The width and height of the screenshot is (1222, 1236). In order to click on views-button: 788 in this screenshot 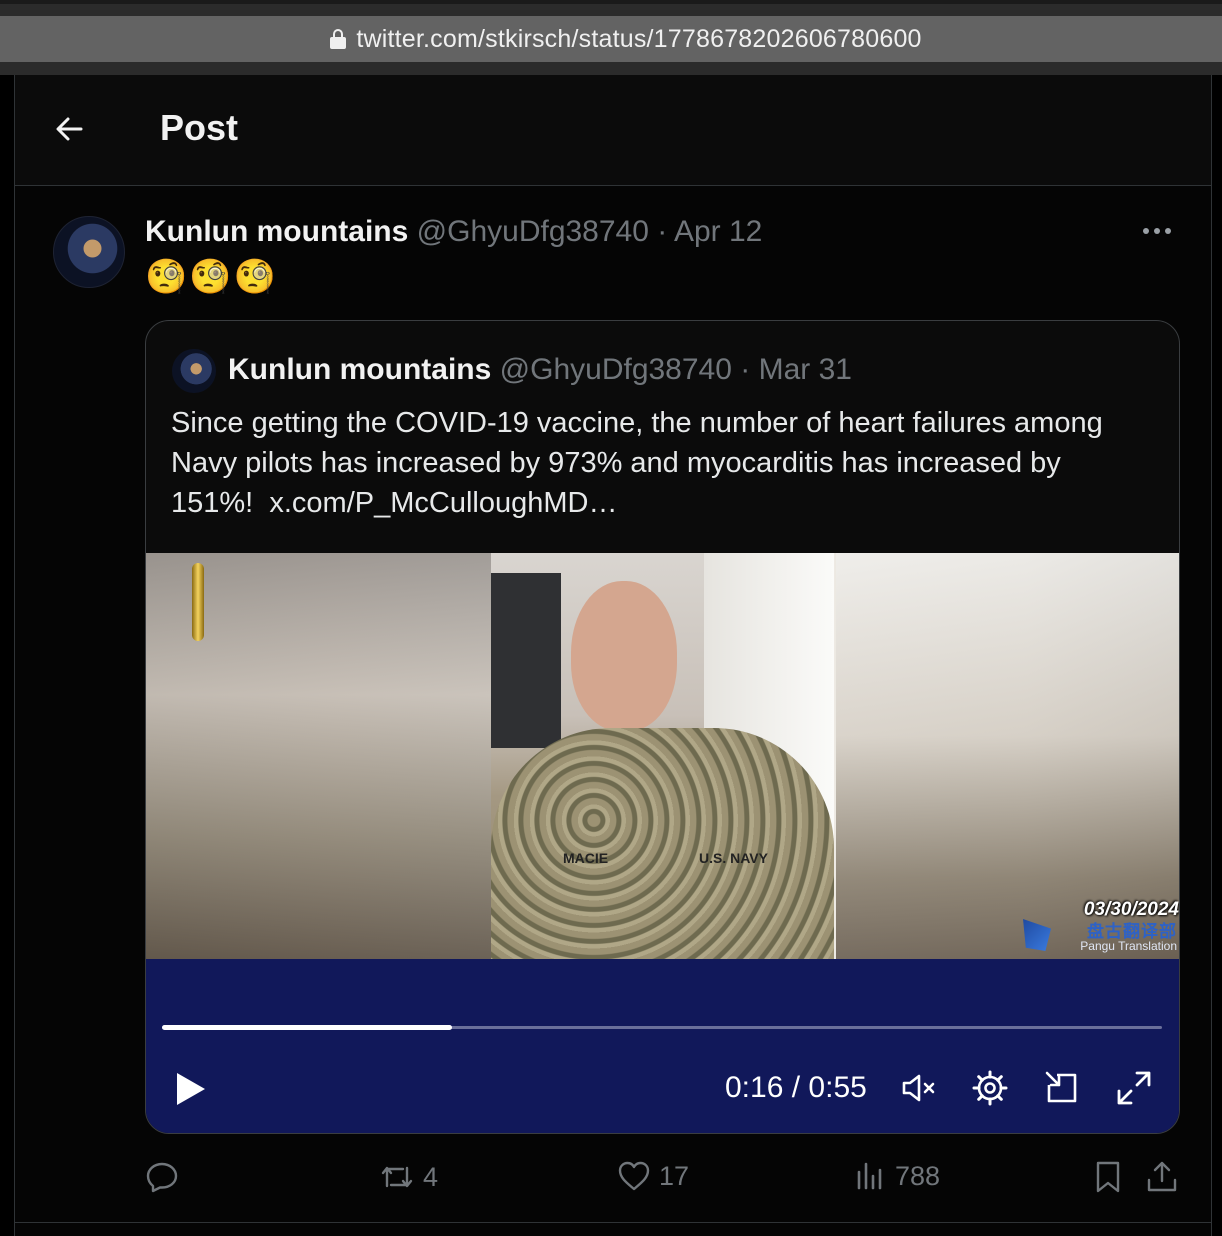, I will do `click(897, 1176)`.